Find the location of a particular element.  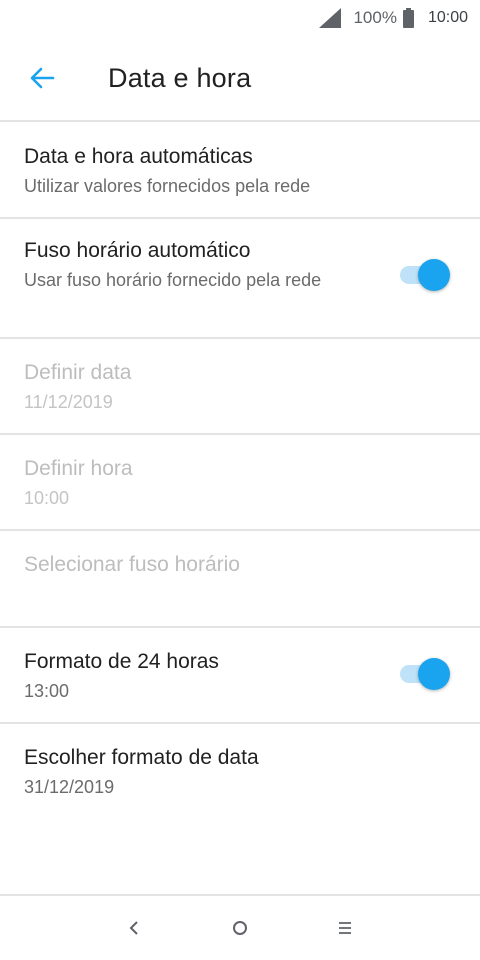

auto-timezone-switch is located at coordinates (425, 275).